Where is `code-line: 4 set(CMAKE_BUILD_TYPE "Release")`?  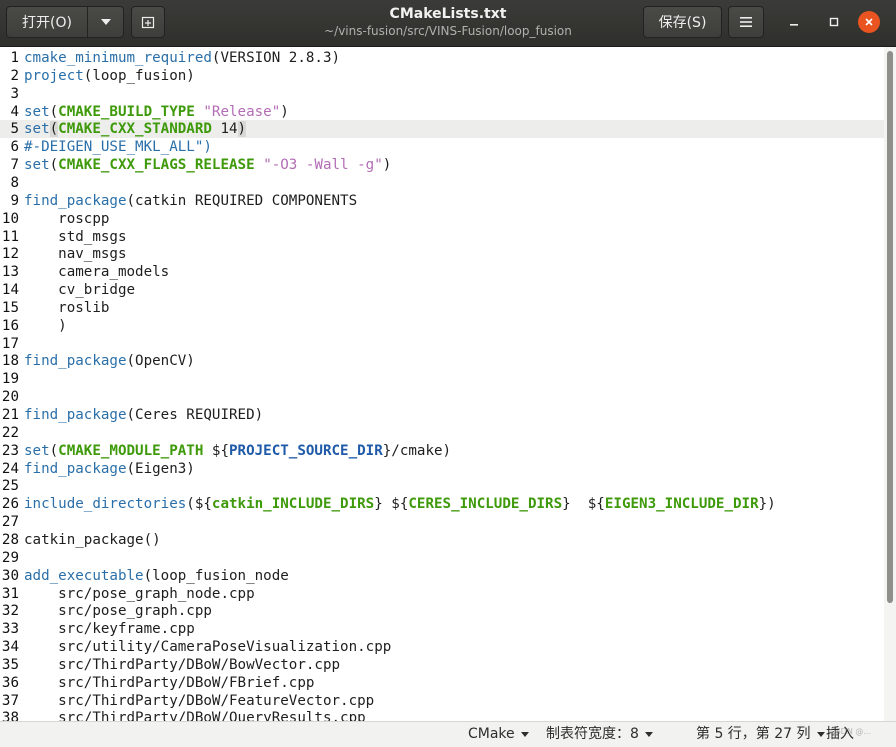
code-line: 4 set(CMAKE_BUILD_TYPE "Release") is located at coordinates (442, 112).